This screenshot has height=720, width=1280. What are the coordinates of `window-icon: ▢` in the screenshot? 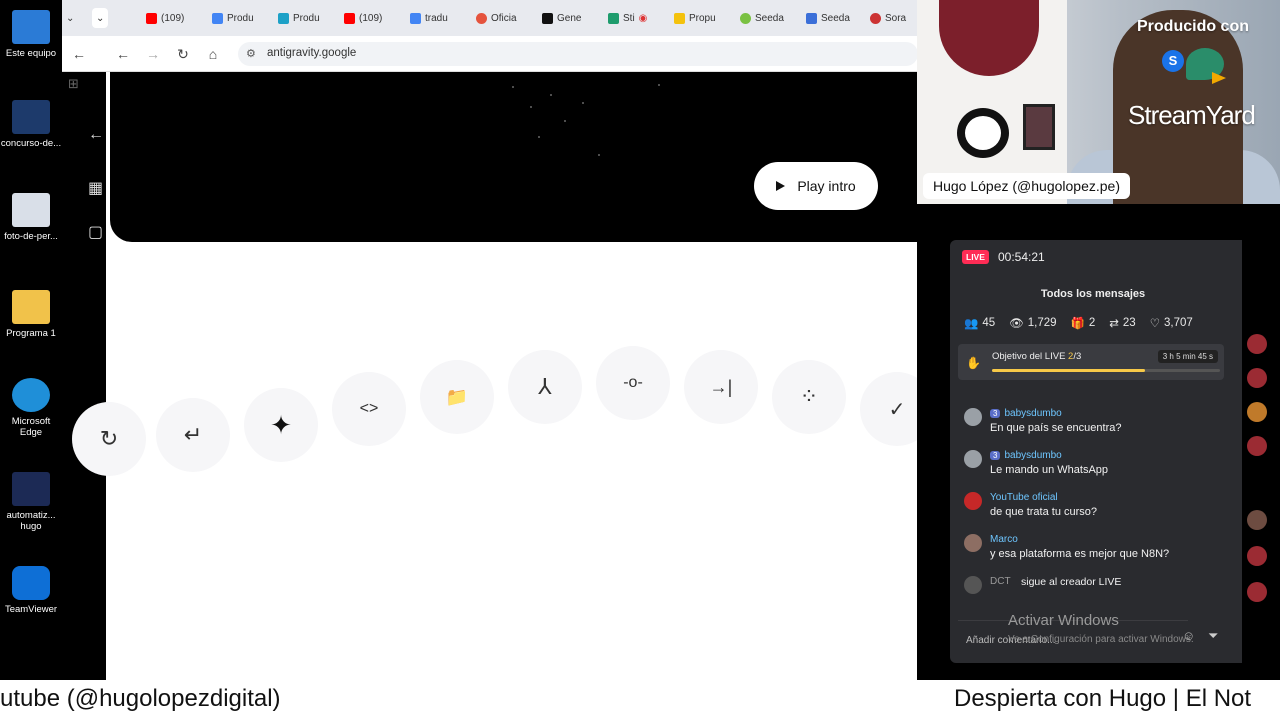 It's located at (98, 232).